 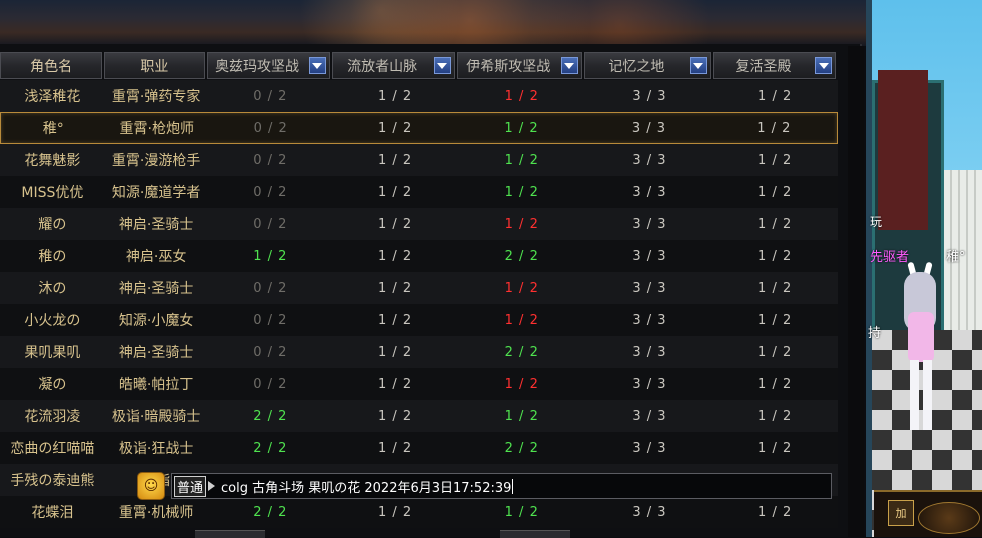 I want to click on channel-arrow-icon, so click(x=212, y=486).